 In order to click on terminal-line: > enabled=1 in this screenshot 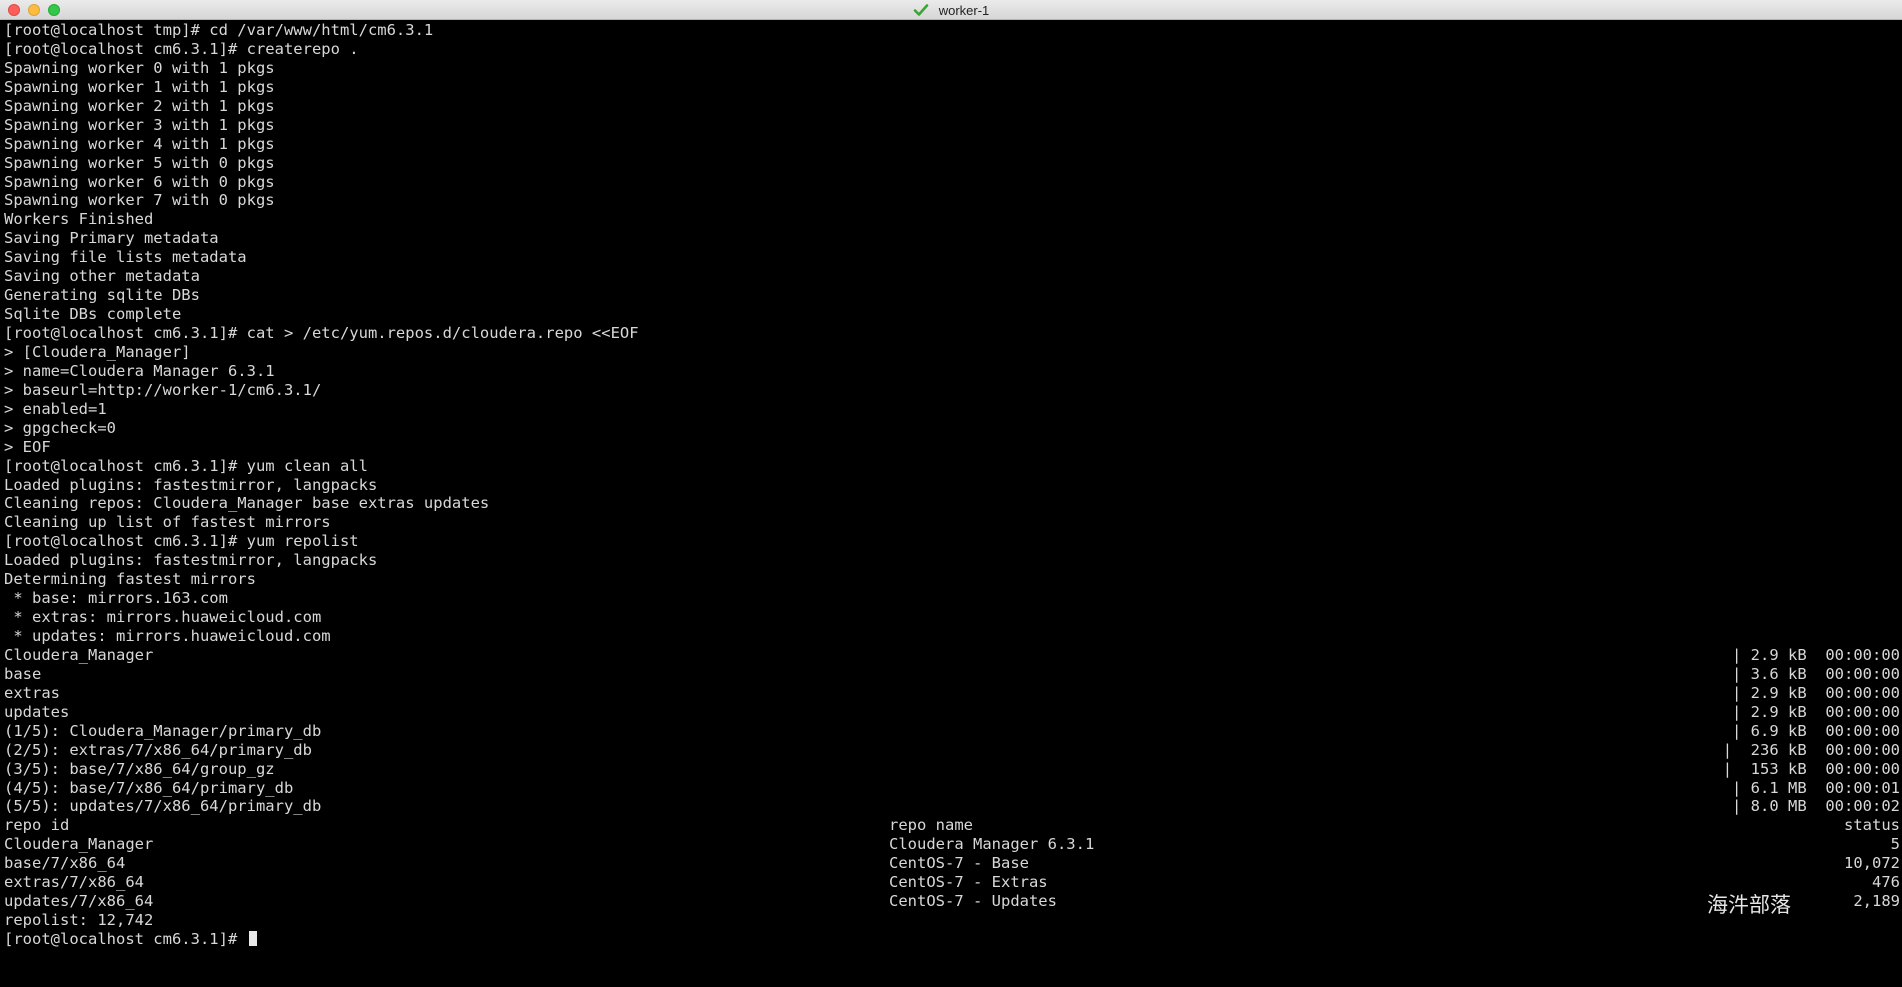, I will do `click(952, 409)`.